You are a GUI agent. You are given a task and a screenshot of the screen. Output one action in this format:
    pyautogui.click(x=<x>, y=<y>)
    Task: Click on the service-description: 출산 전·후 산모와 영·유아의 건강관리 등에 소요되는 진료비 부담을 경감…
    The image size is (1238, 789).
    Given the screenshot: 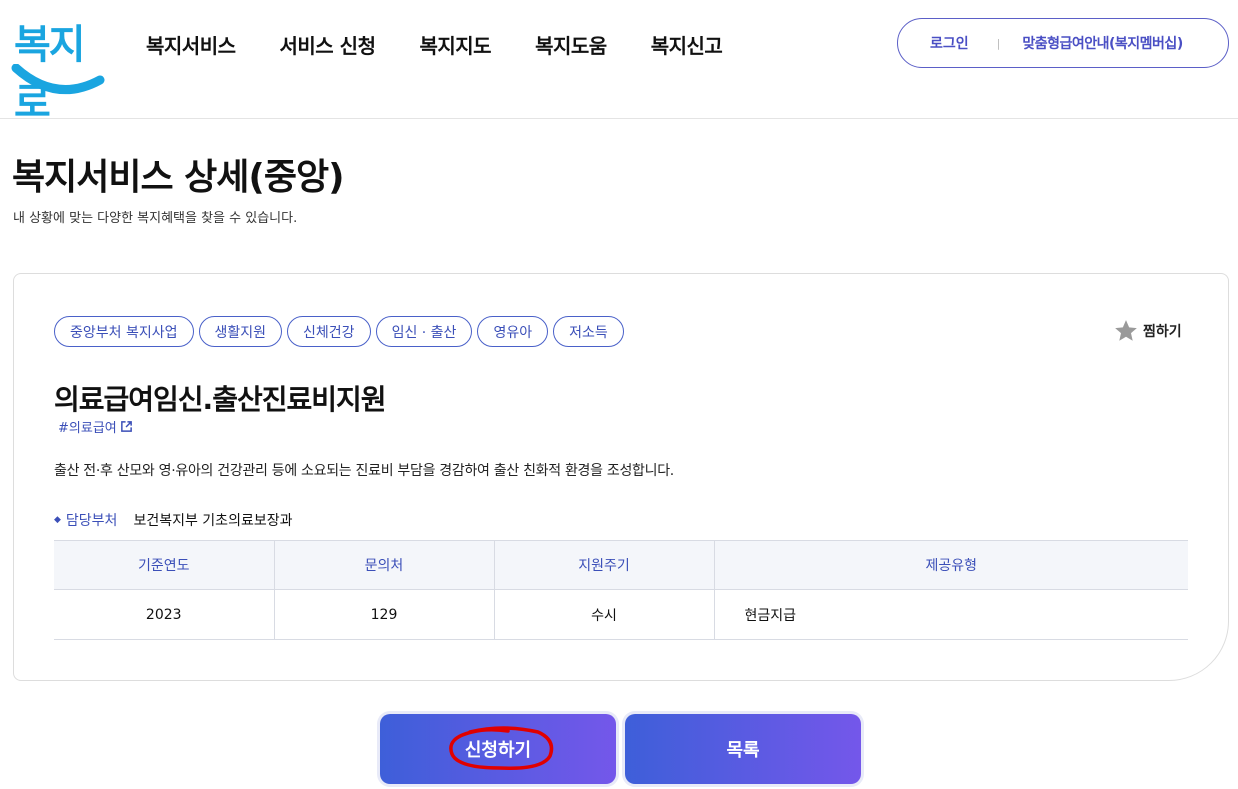 What is the action you would take?
    pyautogui.click(x=364, y=471)
    